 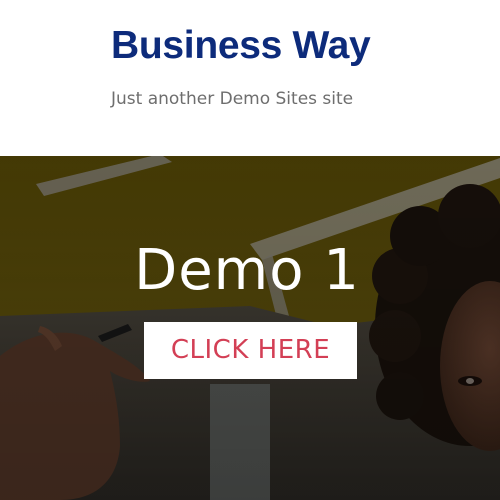 What do you see at coordinates (241, 46) in the screenshot?
I see `site-title-link: Business Way` at bounding box center [241, 46].